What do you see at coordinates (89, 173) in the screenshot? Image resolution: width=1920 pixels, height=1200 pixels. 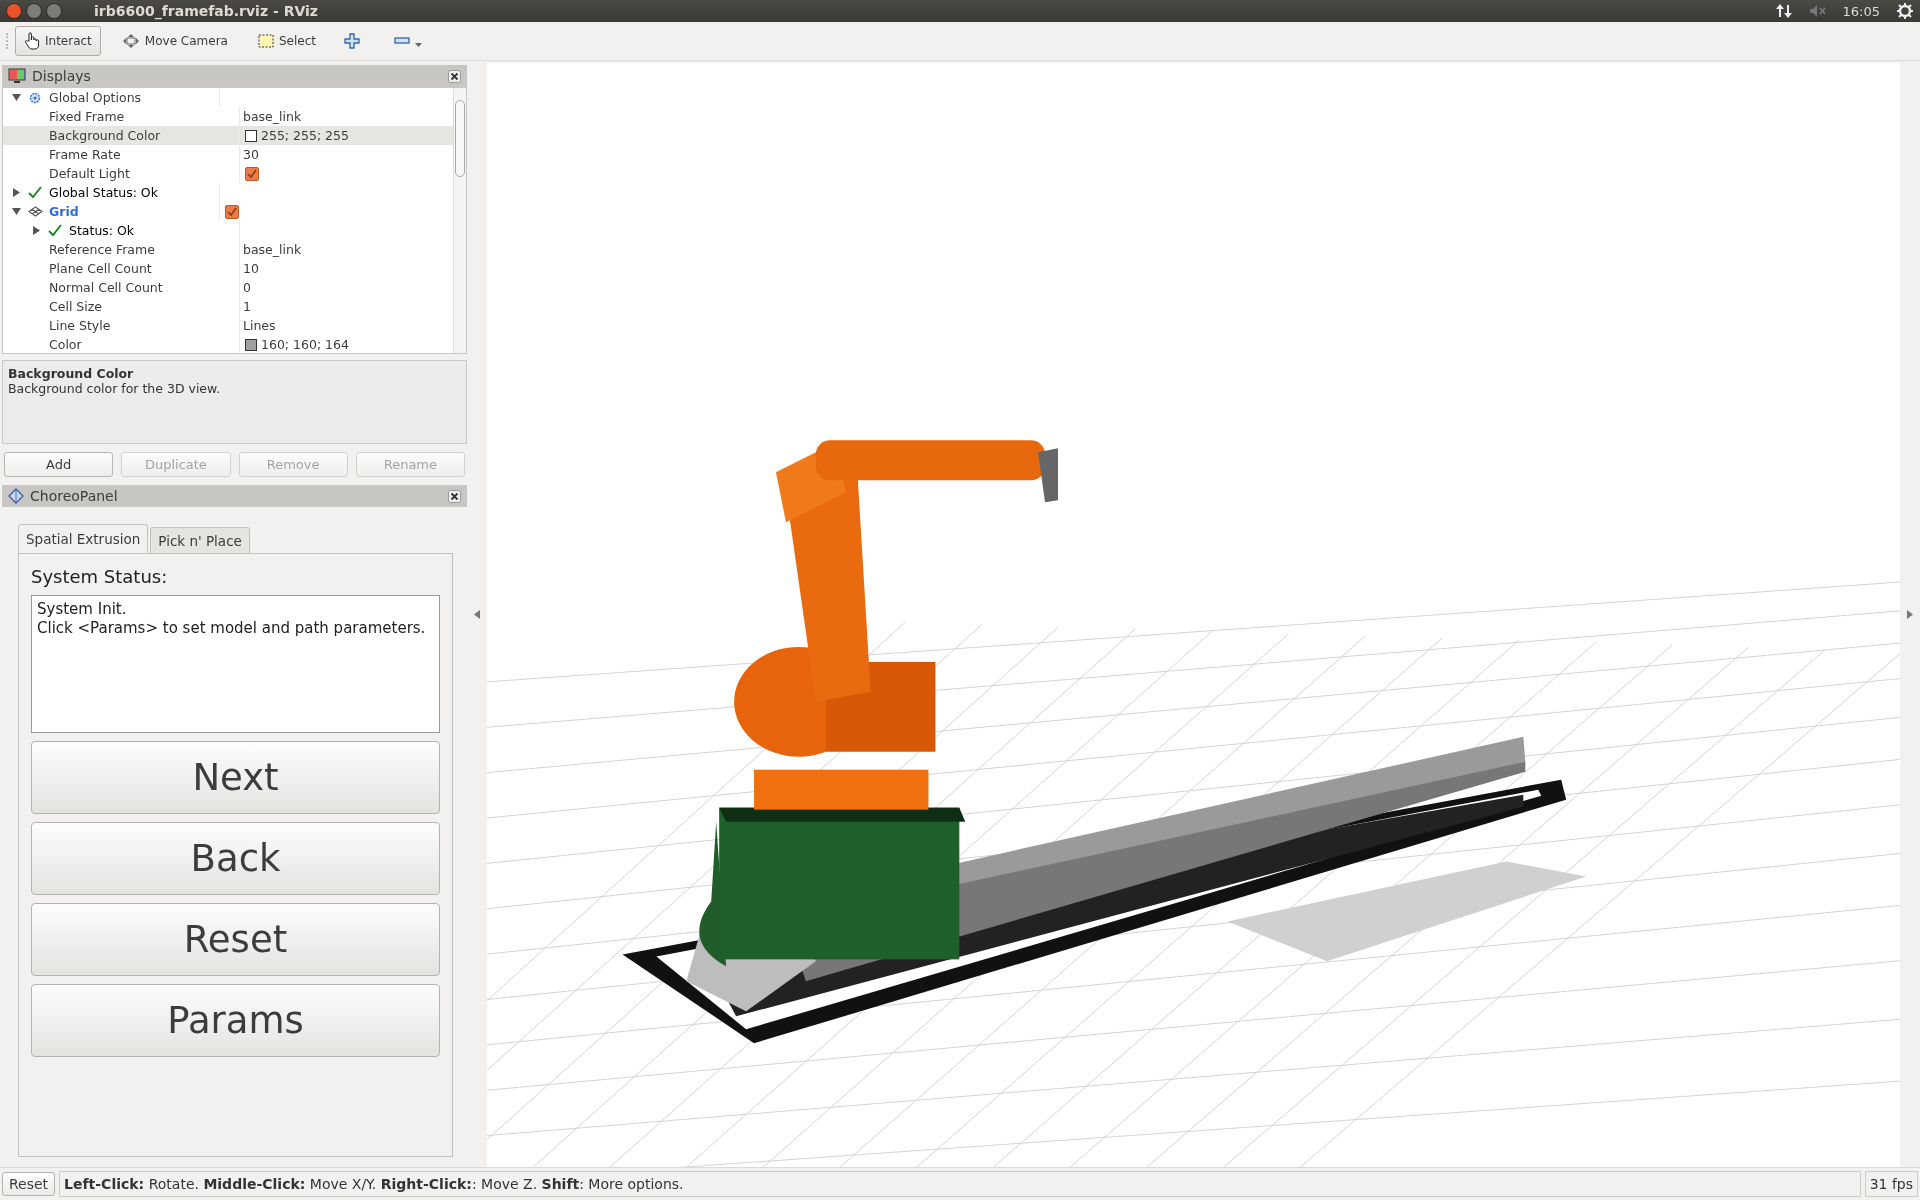 I see `property-name: Default Light` at bounding box center [89, 173].